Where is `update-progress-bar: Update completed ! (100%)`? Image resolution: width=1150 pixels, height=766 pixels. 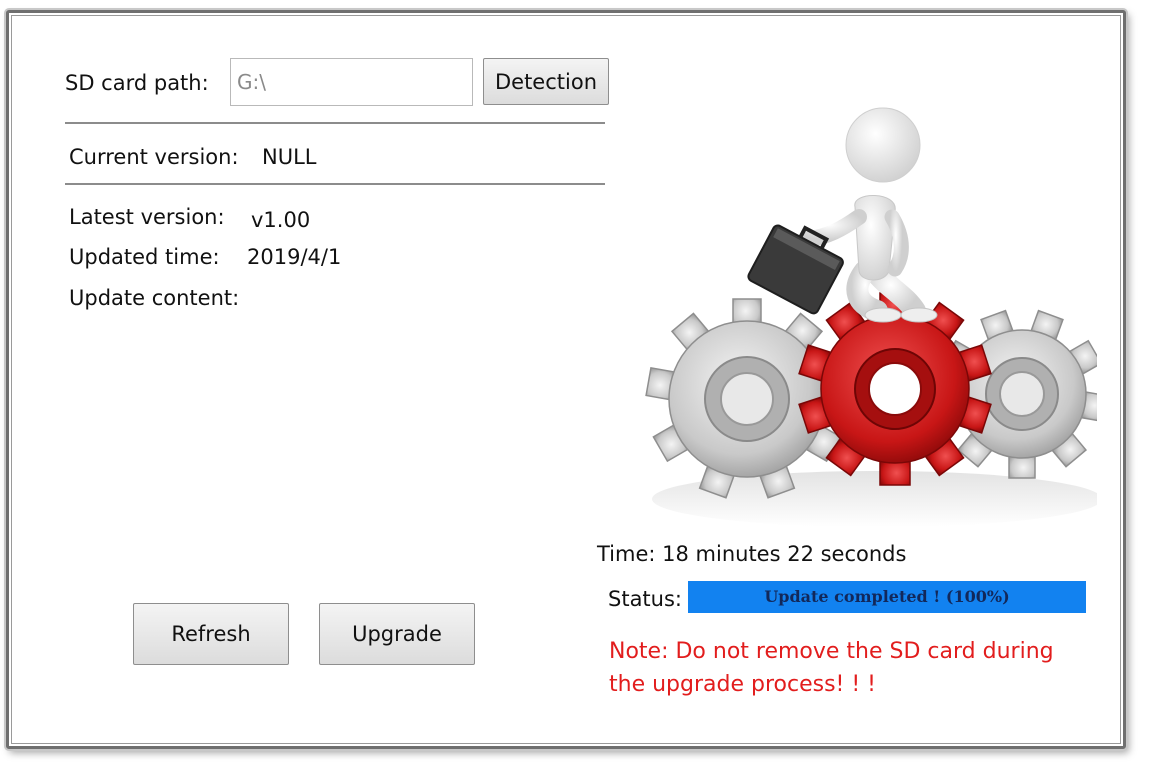
update-progress-bar: Update completed ! (100%) is located at coordinates (887, 597).